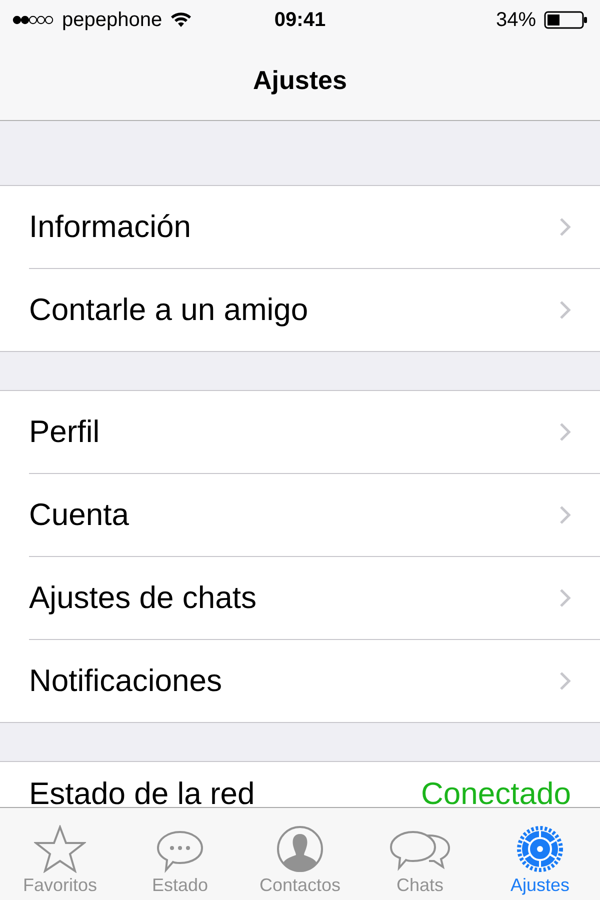 This screenshot has width=600, height=900. Describe the element at coordinates (314, 784) in the screenshot. I see `settings-row: Estado de la red Conectado` at that location.